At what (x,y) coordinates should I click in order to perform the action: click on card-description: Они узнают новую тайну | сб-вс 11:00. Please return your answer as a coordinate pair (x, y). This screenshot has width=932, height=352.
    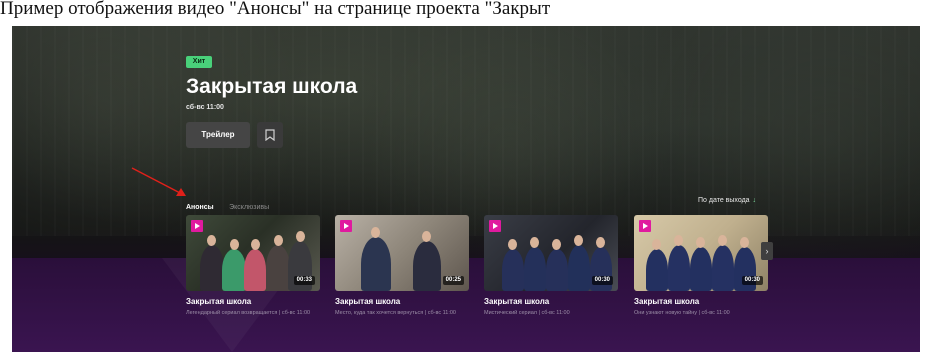
    Looking at the image, I should click on (682, 313).